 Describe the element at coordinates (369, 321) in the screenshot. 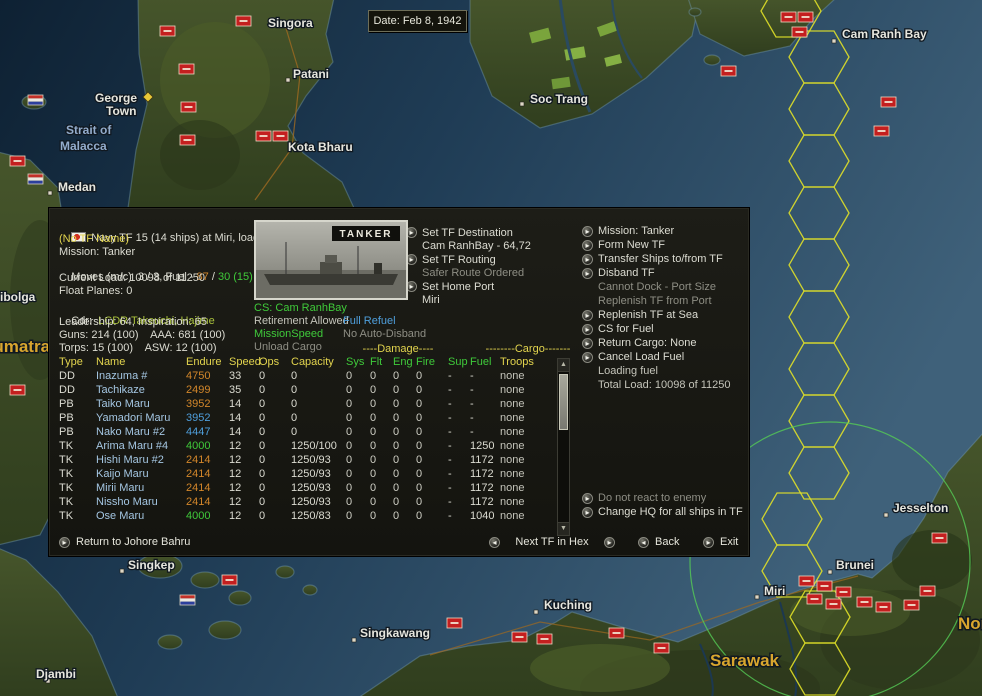

I see `status-full-refuel: Full Refuel` at that location.